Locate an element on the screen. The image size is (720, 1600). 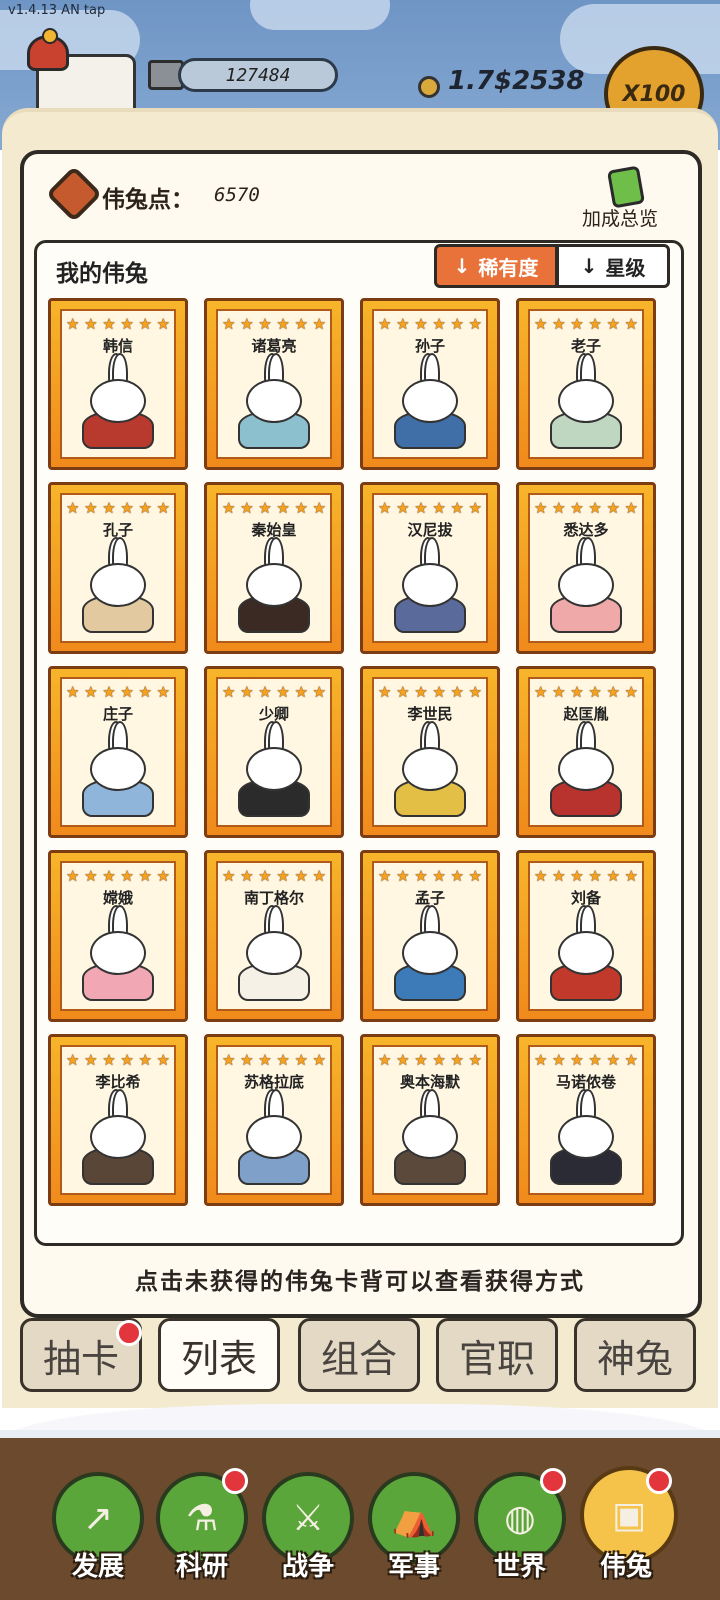
rabbit-card: ★ ★ ★ ★ ★ ★ 汉尼拔 is located at coordinates (430, 568).